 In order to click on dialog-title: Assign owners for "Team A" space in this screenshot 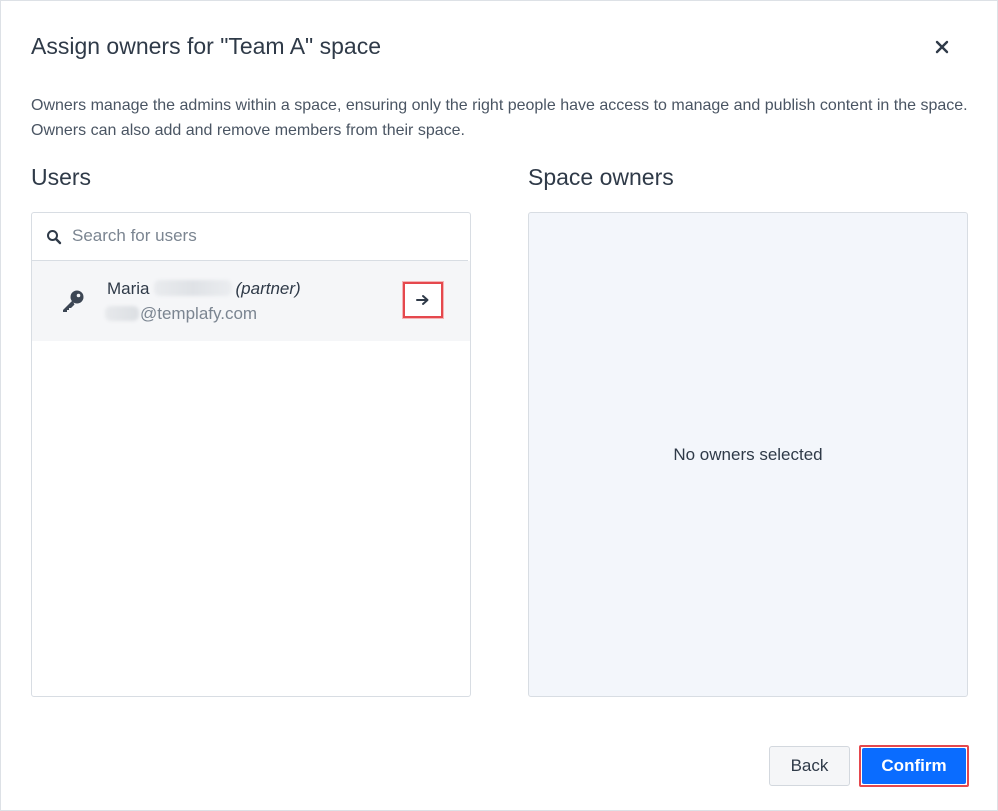, I will do `click(206, 46)`.